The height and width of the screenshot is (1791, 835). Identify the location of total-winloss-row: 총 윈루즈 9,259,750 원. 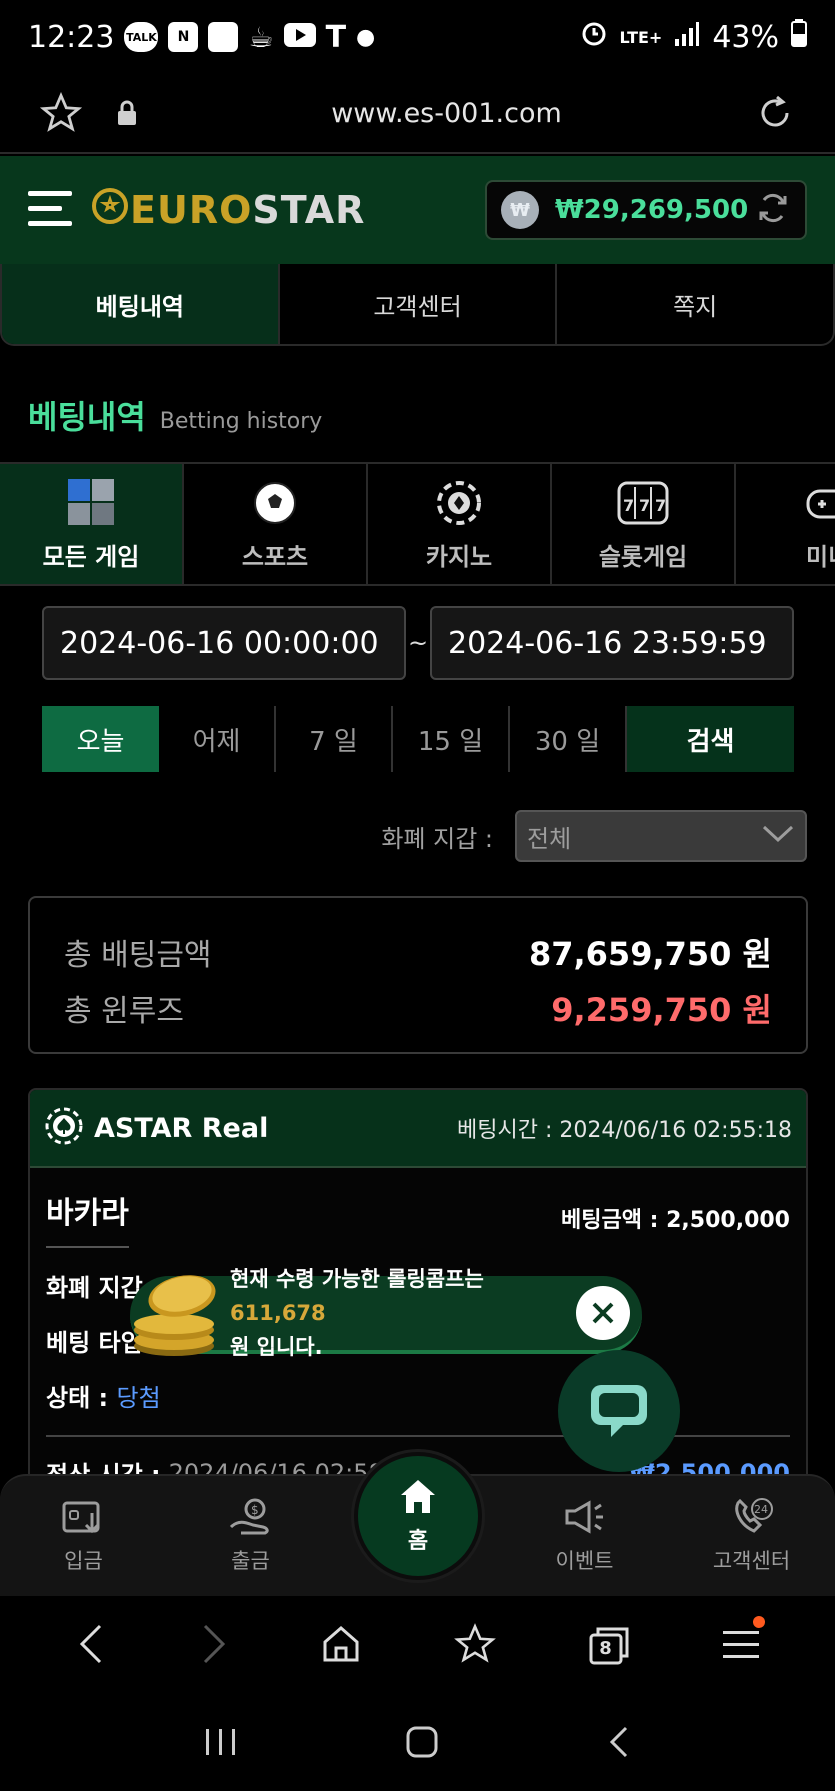
(418, 1008).